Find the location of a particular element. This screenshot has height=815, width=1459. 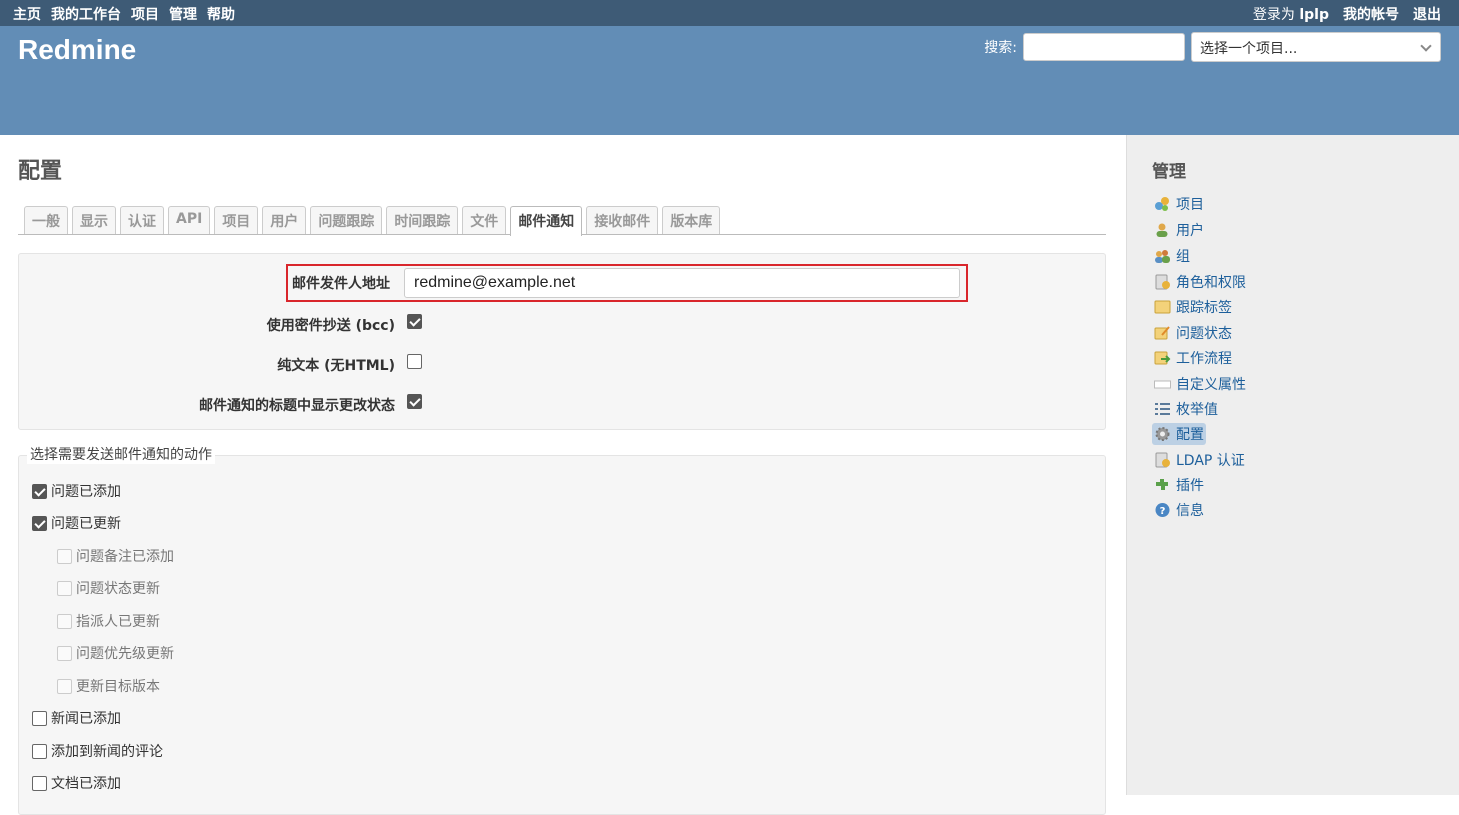

list-icon is located at coordinates (1162, 409).